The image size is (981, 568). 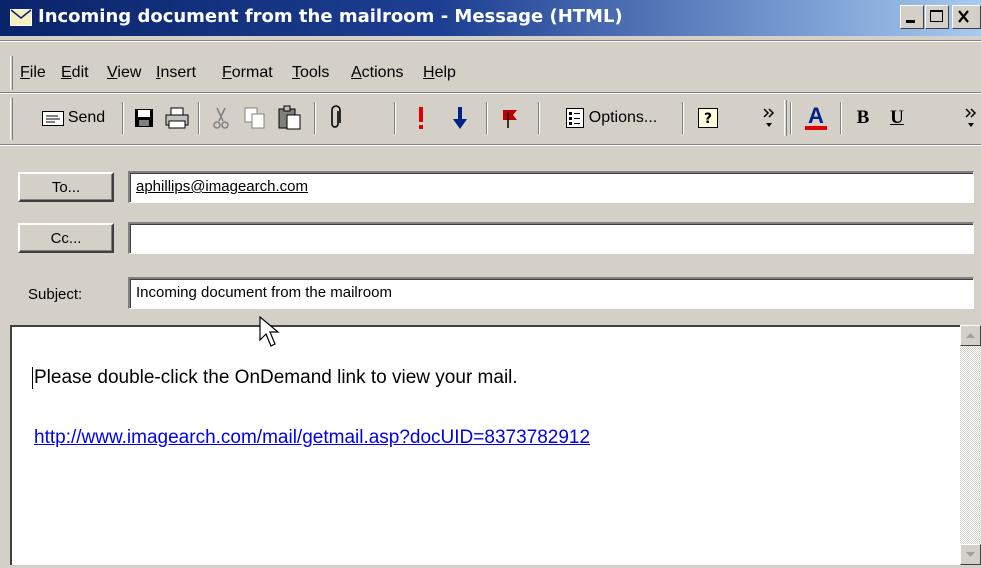 What do you see at coordinates (377, 73) in the screenshot?
I see `menu-actions: Actions` at bounding box center [377, 73].